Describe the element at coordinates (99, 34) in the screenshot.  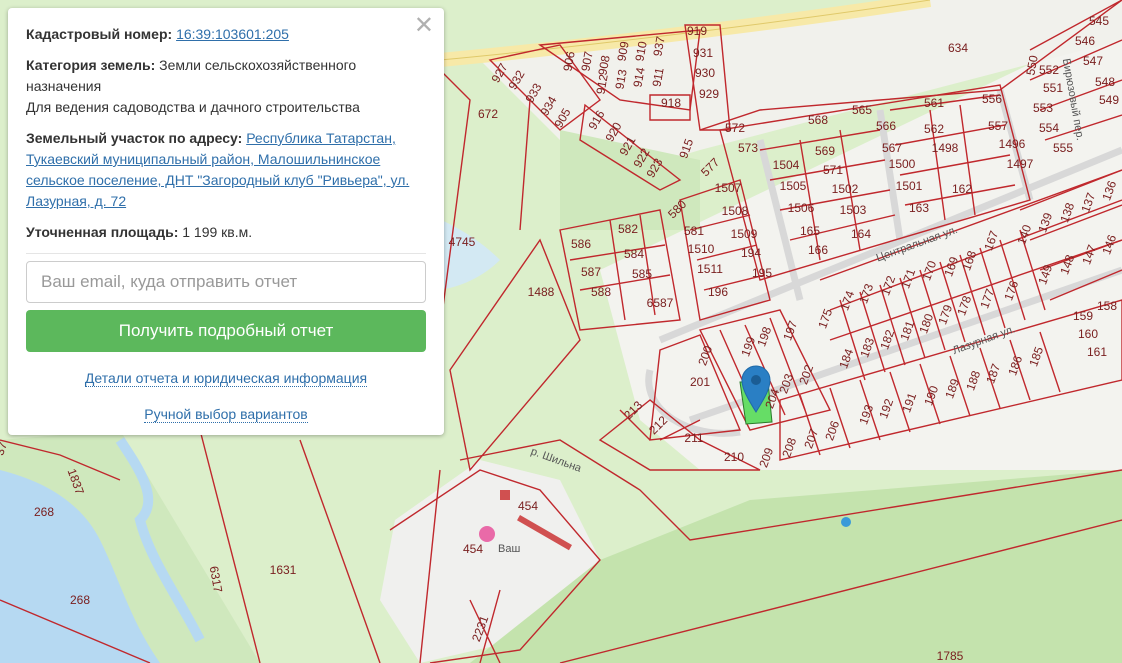
I see `cadastral-label: Кадастровый номер:` at that location.